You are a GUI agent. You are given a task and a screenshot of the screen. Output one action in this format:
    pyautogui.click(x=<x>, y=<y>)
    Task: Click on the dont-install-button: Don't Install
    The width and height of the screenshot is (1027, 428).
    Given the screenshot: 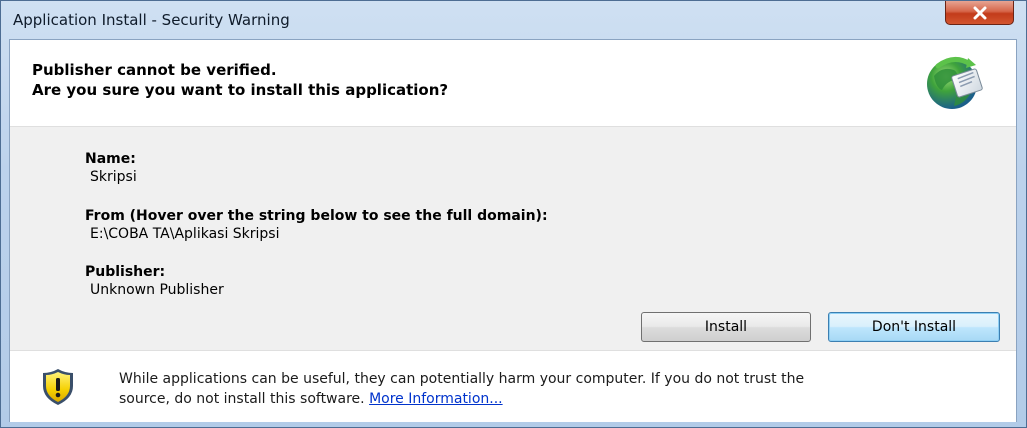 What is the action you would take?
    pyautogui.click(x=914, y=327)
    